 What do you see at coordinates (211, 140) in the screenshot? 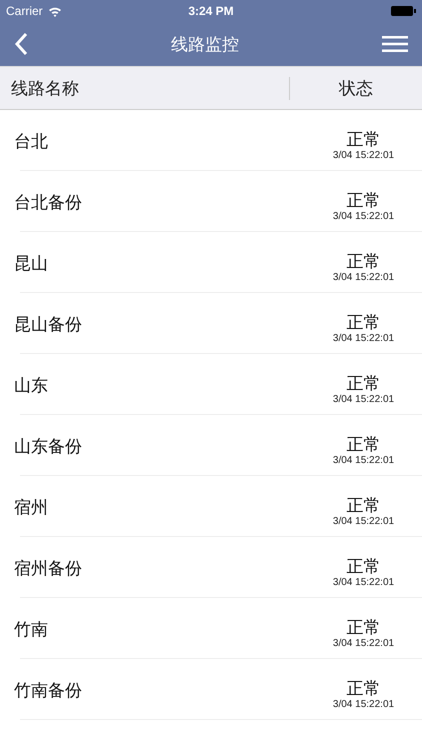
I see `route-row: 台北 正常 3/04 15:22:01` at bounding box center [211, 140].